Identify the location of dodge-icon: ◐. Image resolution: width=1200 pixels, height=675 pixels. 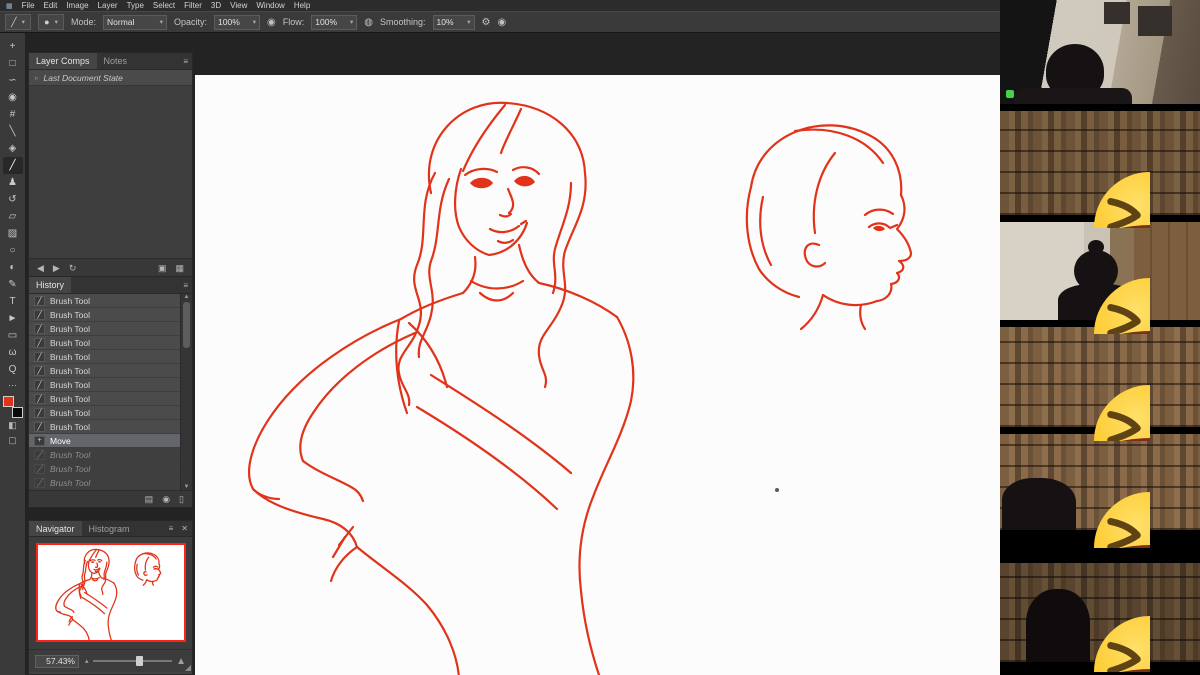
(12, 267).